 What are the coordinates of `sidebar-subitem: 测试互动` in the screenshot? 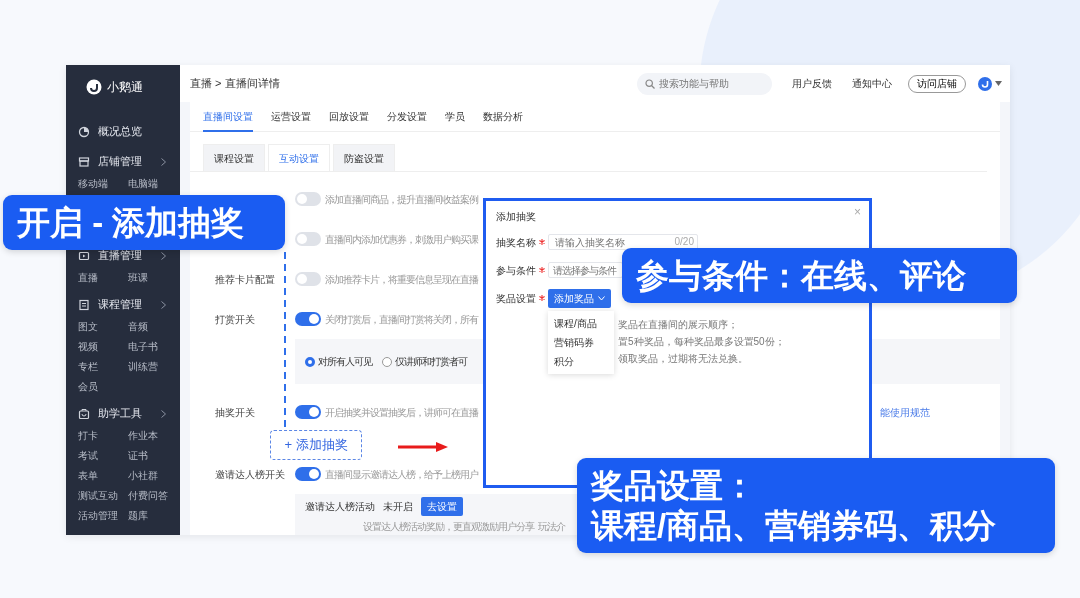 It's located at (103, 496).